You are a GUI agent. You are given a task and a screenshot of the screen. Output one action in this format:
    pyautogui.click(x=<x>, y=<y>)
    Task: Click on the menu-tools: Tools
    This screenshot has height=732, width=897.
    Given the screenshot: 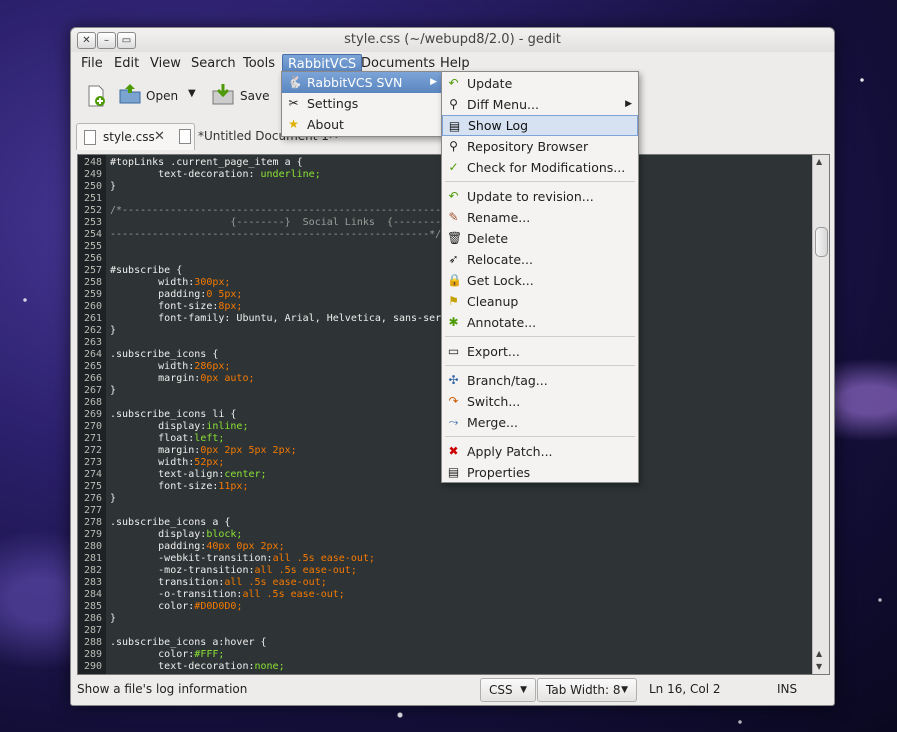 What is the action you would take?
    pyautogui.click(x=259, y=63)
    